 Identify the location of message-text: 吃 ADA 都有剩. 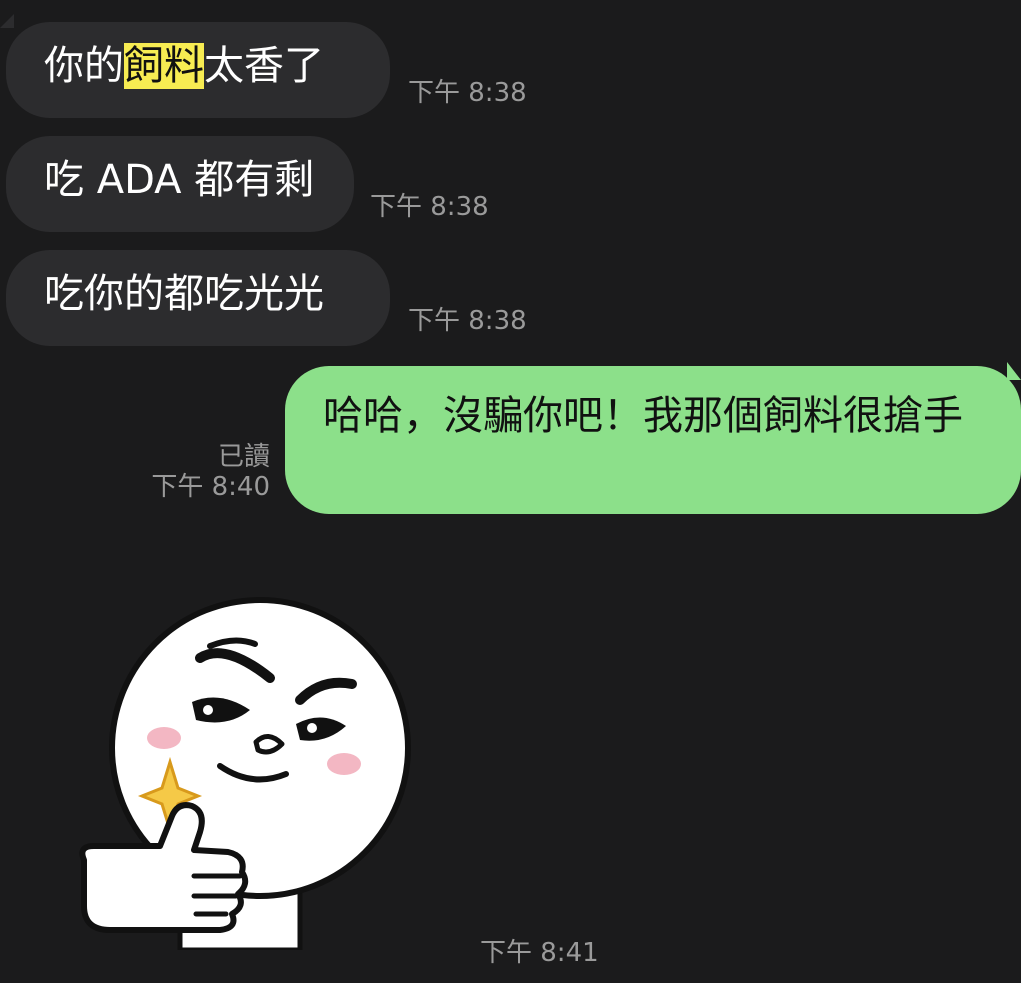
(179, 180).